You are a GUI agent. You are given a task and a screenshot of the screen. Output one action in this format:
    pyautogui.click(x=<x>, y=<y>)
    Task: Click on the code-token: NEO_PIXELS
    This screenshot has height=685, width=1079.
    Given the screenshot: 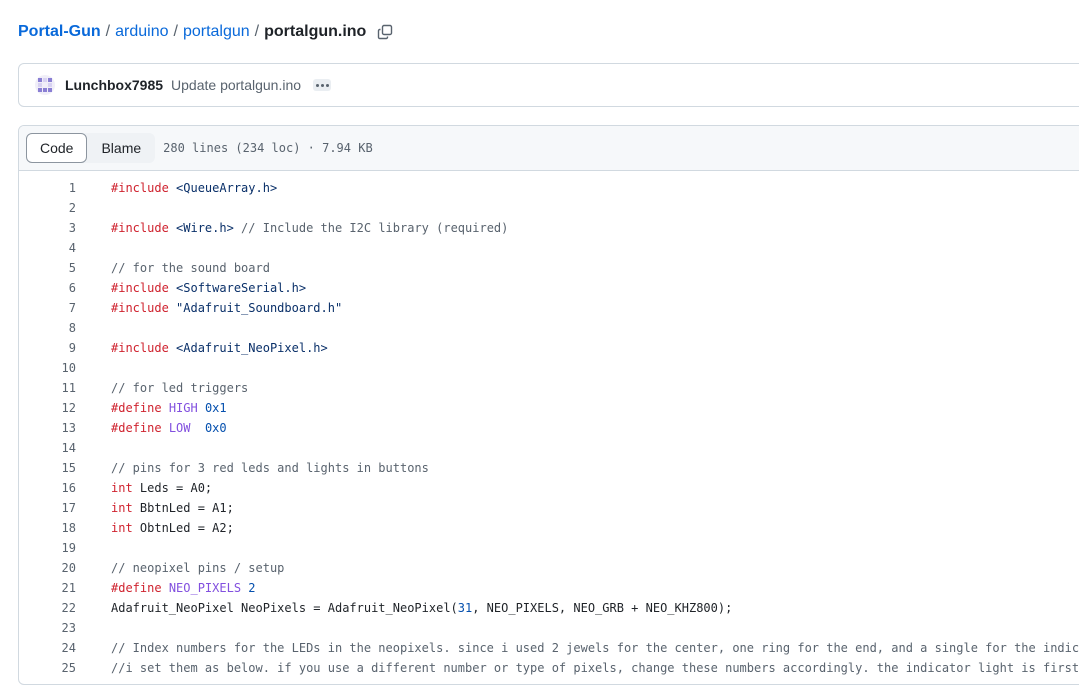 What is the action you would take?
    pyautogui.click(x=205, y=588)
    